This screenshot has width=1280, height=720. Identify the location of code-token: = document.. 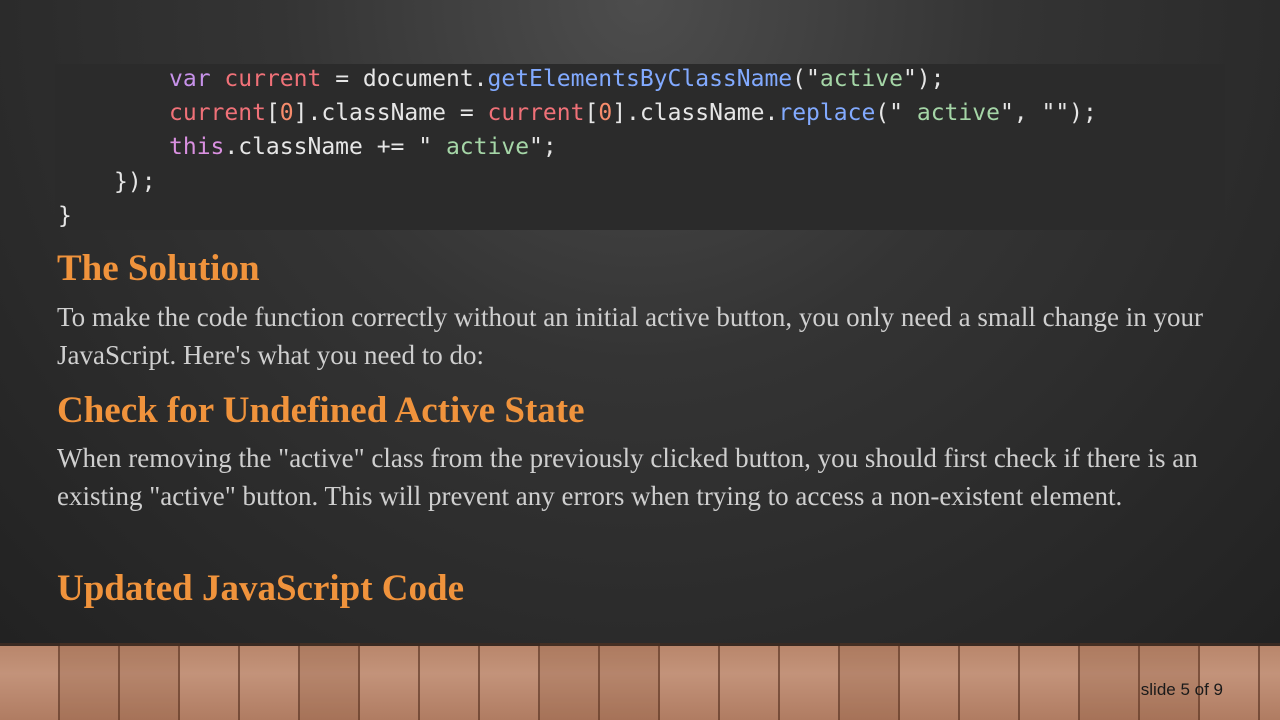
(404, 79).